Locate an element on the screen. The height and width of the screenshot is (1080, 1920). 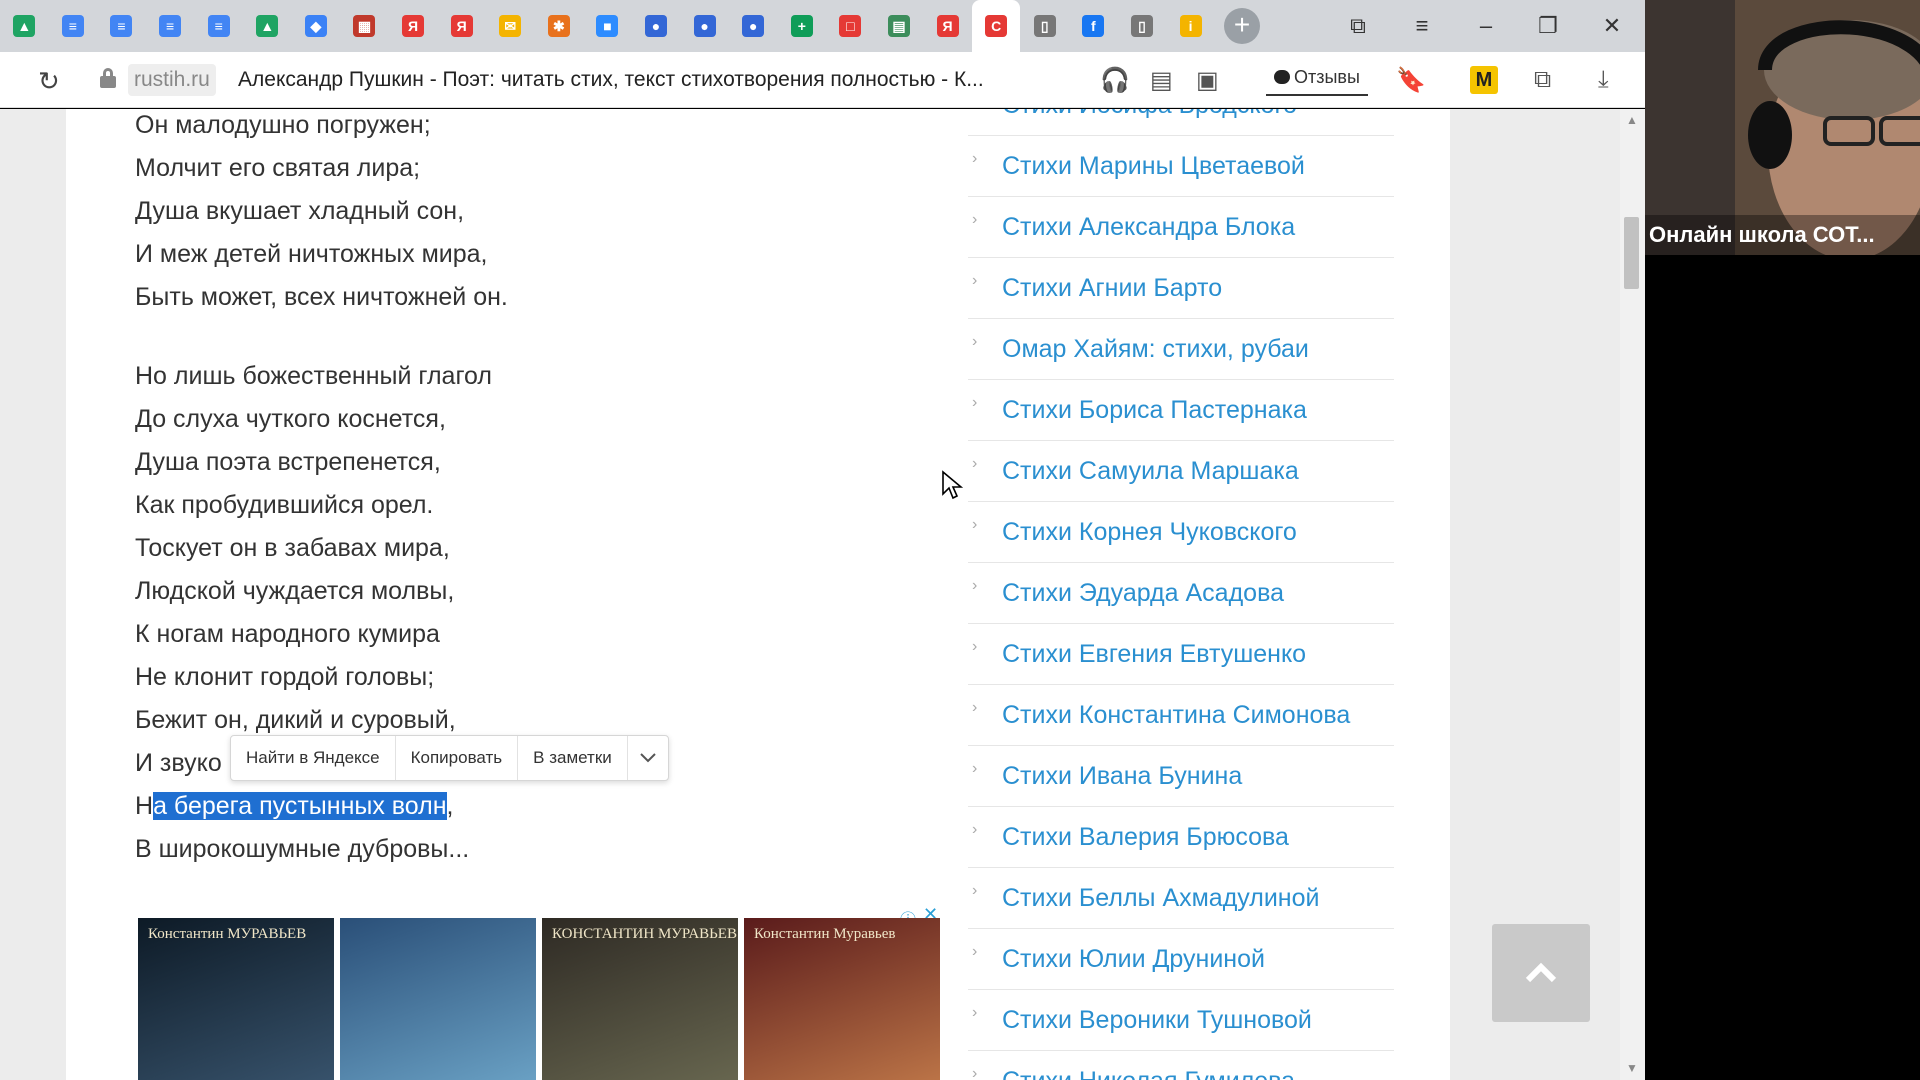
reload-icon: ↻ is located at coordinates (49, 81).